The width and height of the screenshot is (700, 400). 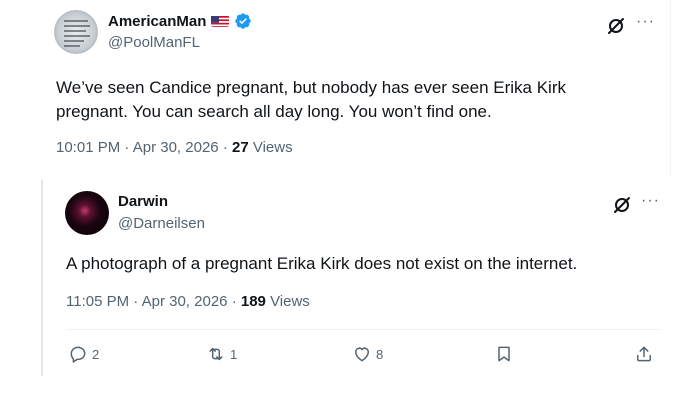 I want to click on thread-line, so click(x=42, y=278).